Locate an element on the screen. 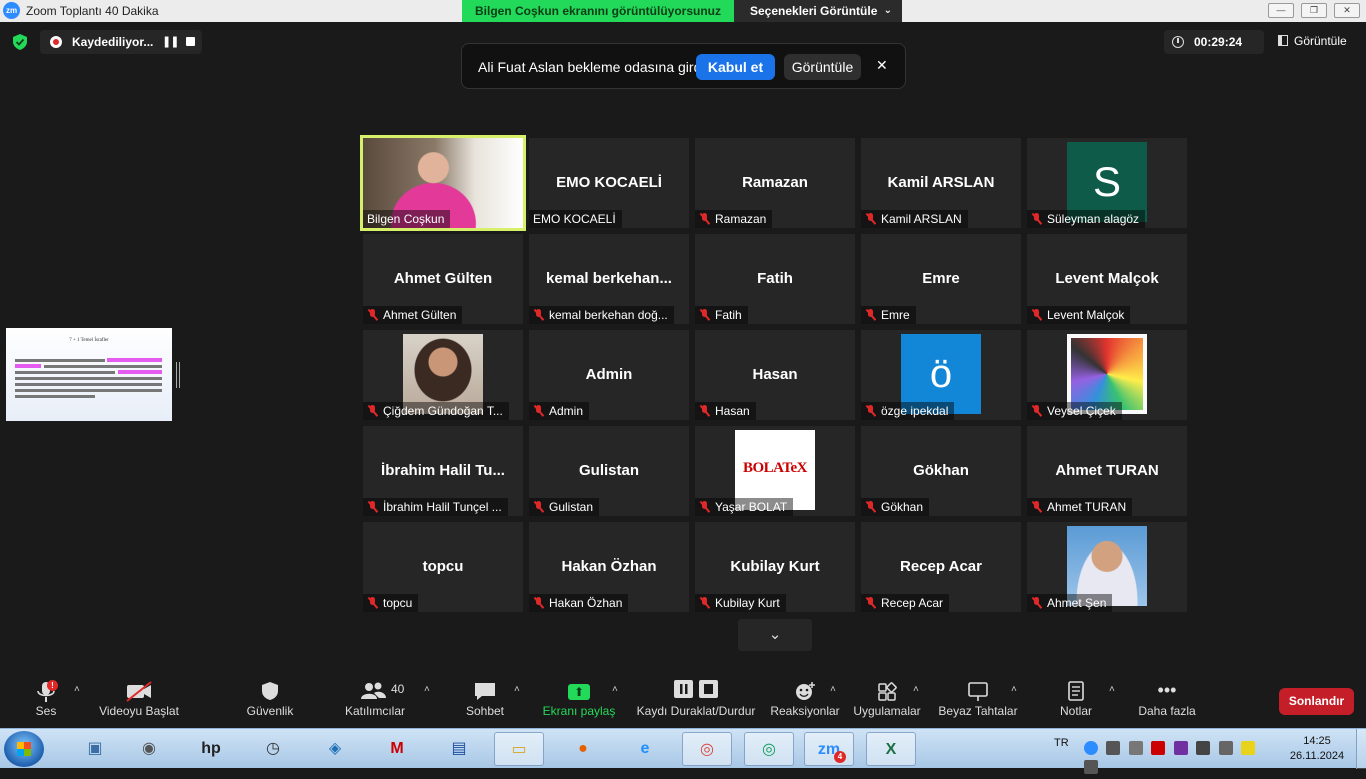 The image size is (1366, 779). scanner-icon: ▤ is located at coordinates (459, 749).